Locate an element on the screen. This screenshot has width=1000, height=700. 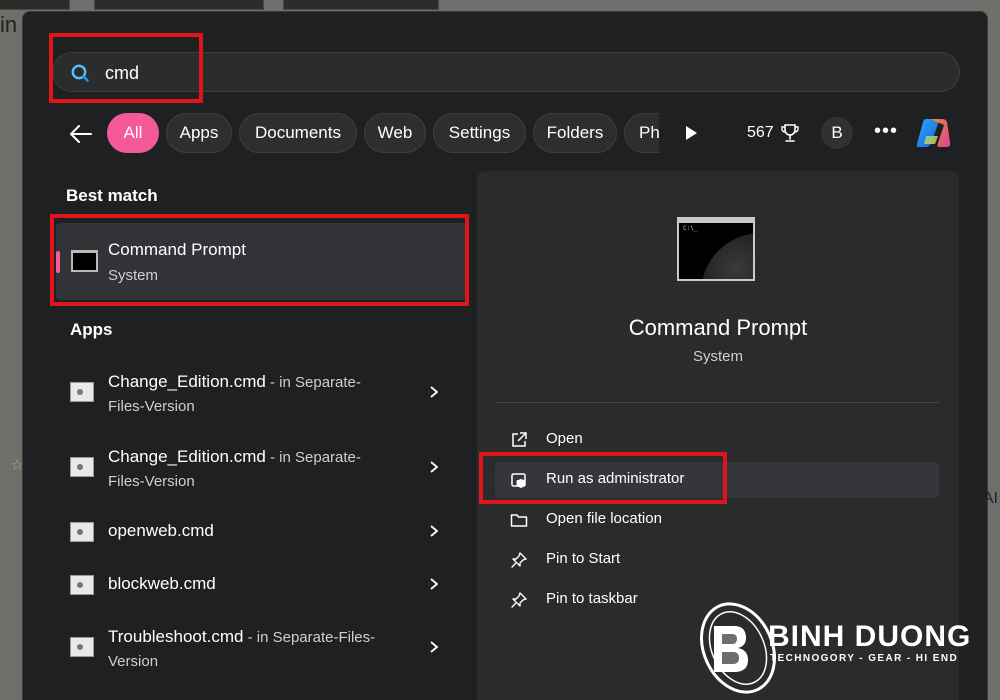
list-item: blockweb.cmd is located at coordinates (261, 585).